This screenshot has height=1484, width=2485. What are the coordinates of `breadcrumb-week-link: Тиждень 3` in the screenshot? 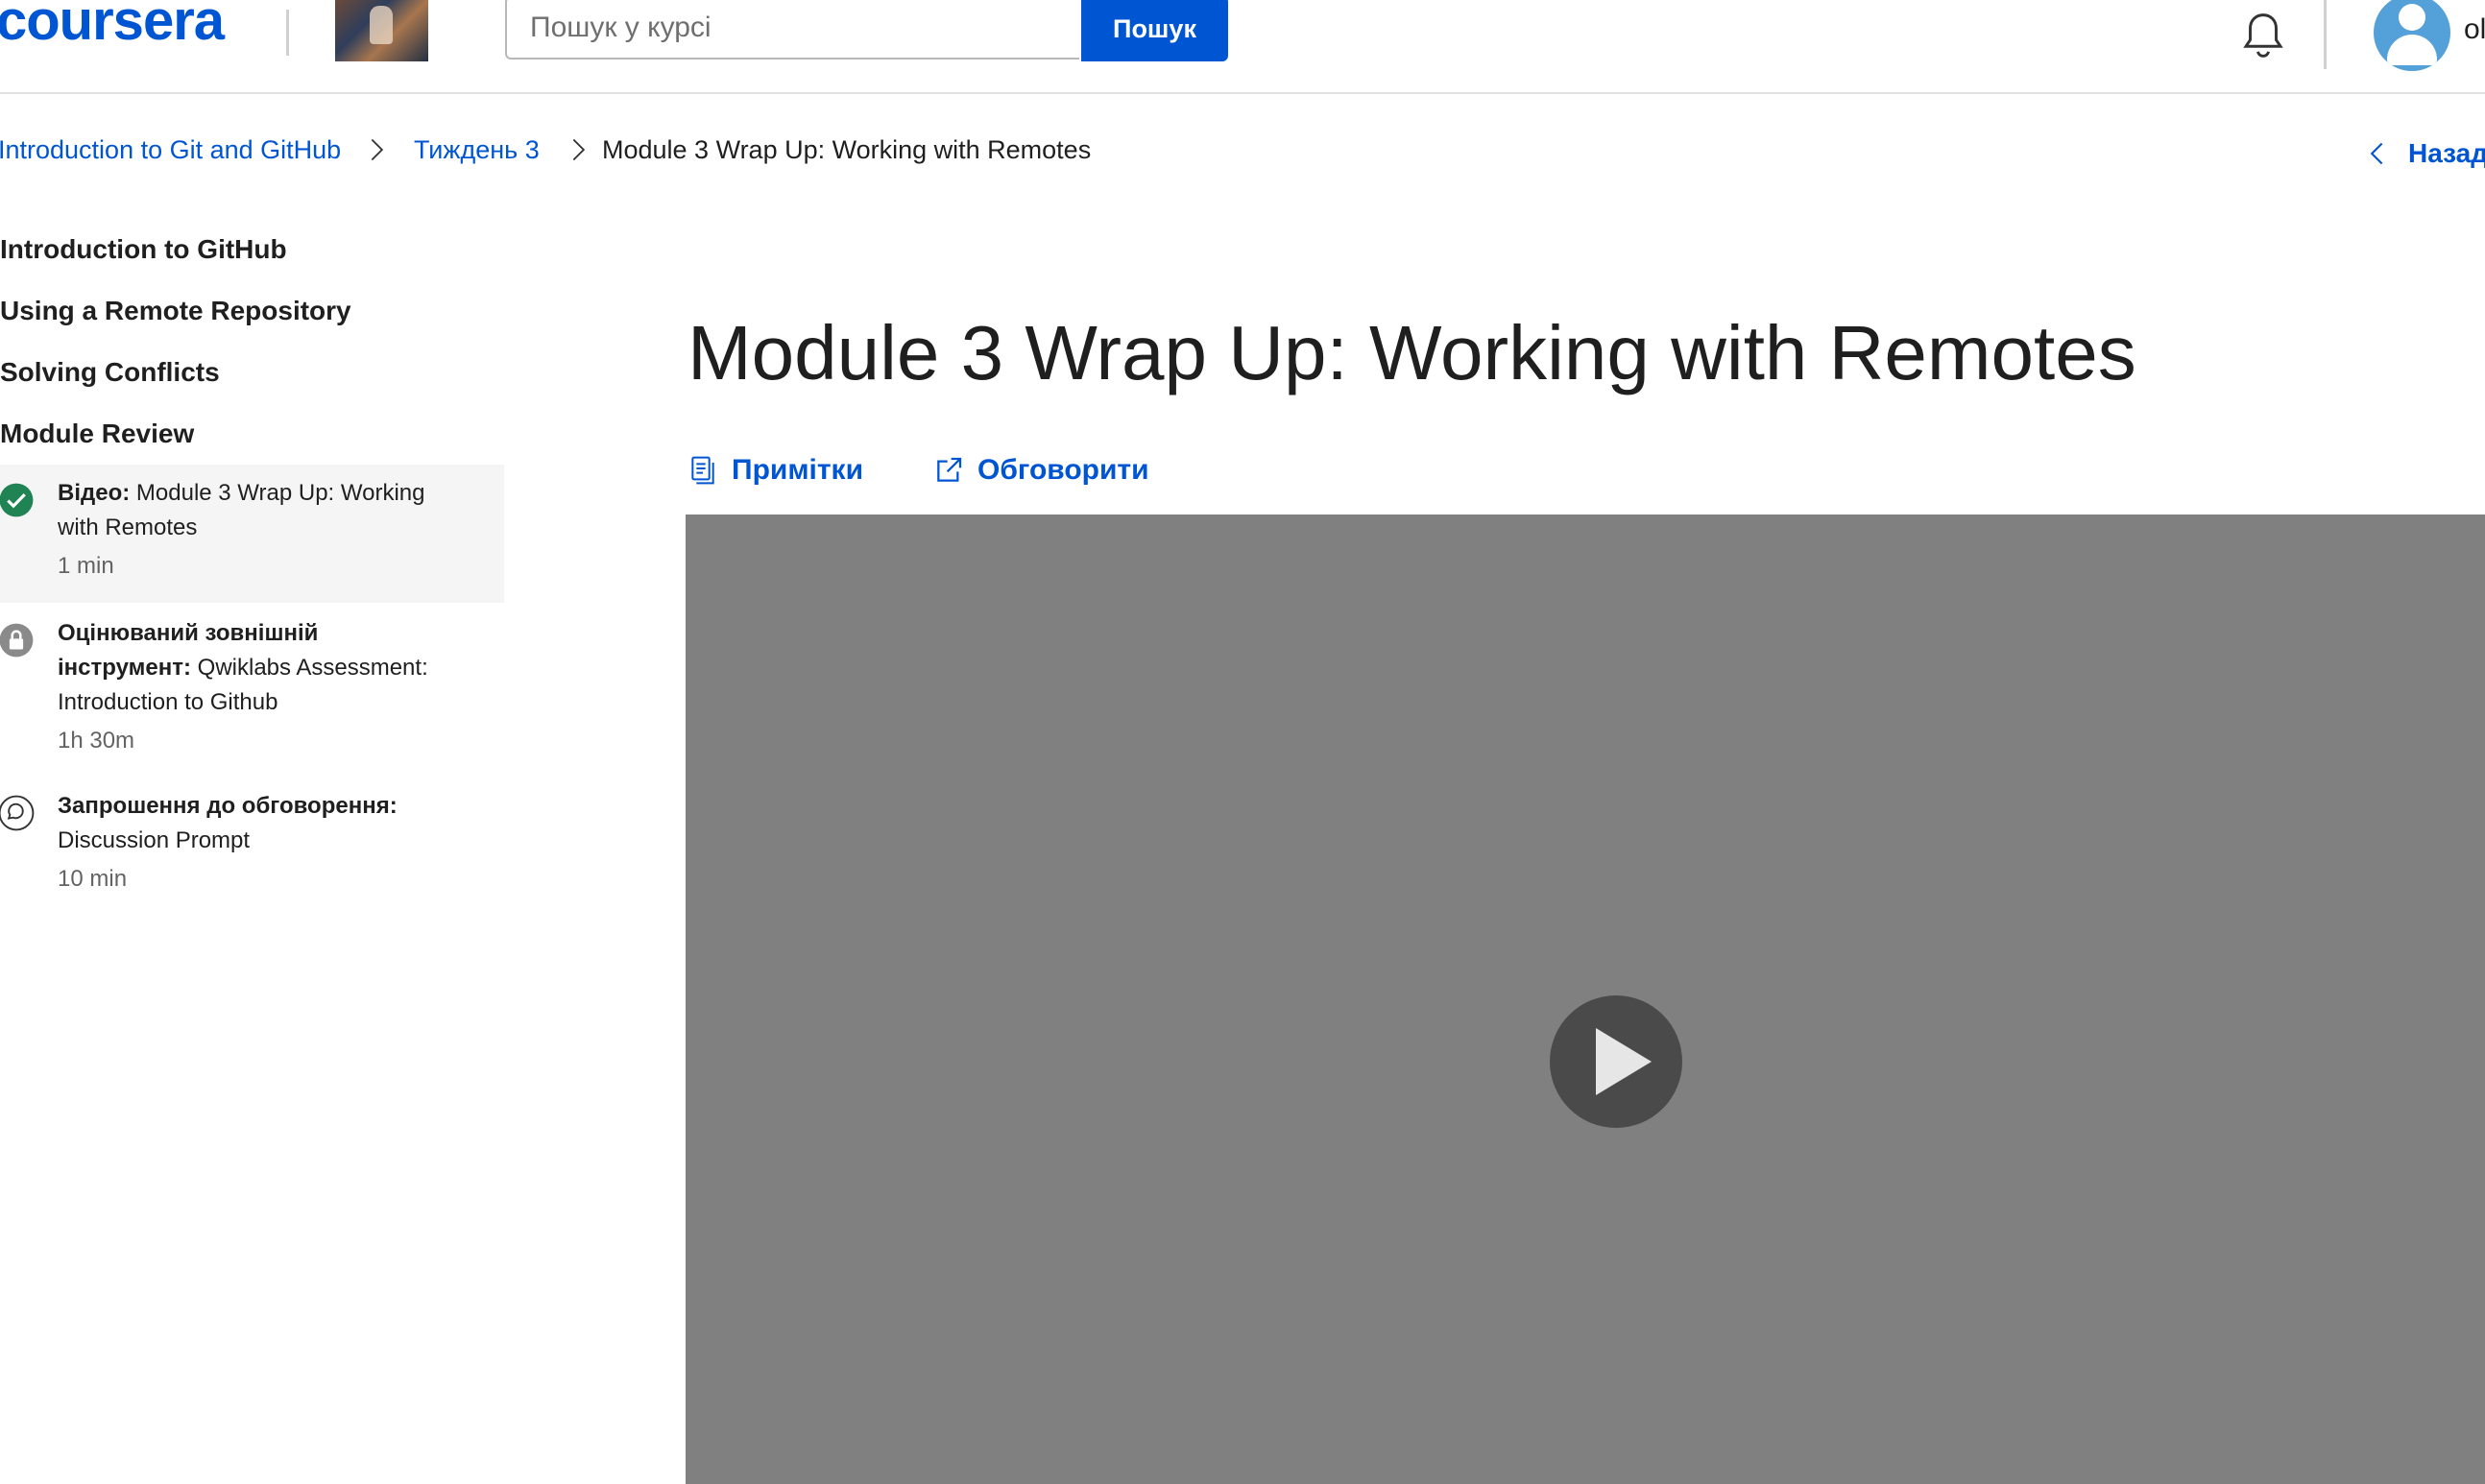 It's located at (477, 150).